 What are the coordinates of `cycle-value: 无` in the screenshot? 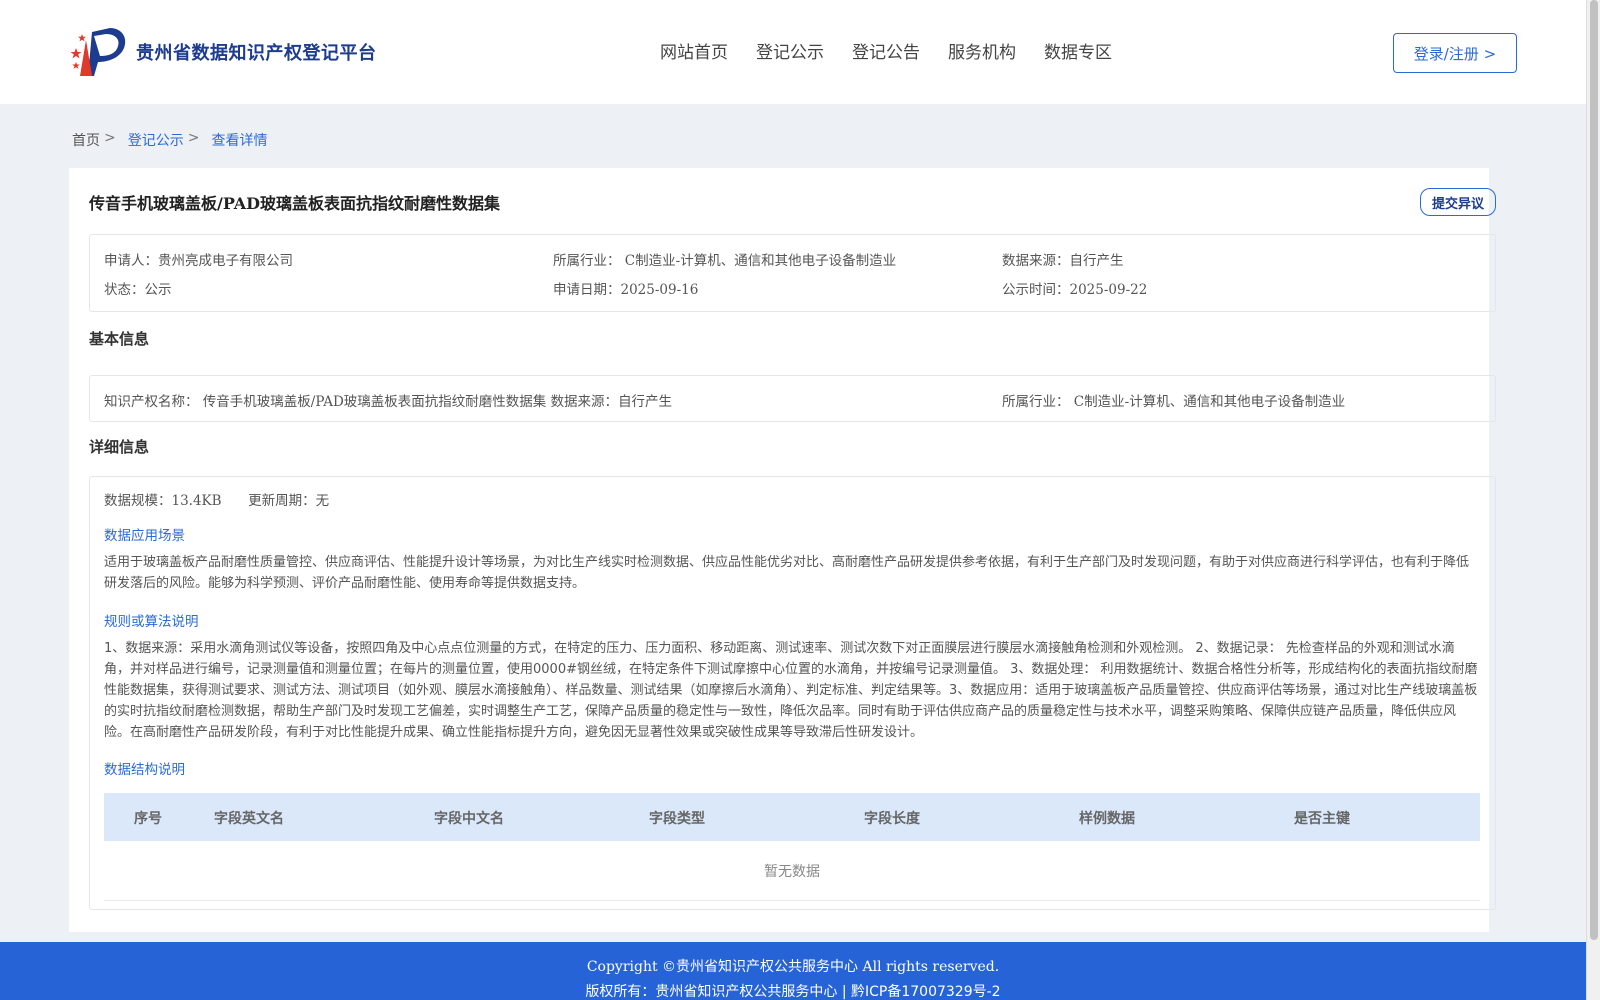 It's located at (322, 501).